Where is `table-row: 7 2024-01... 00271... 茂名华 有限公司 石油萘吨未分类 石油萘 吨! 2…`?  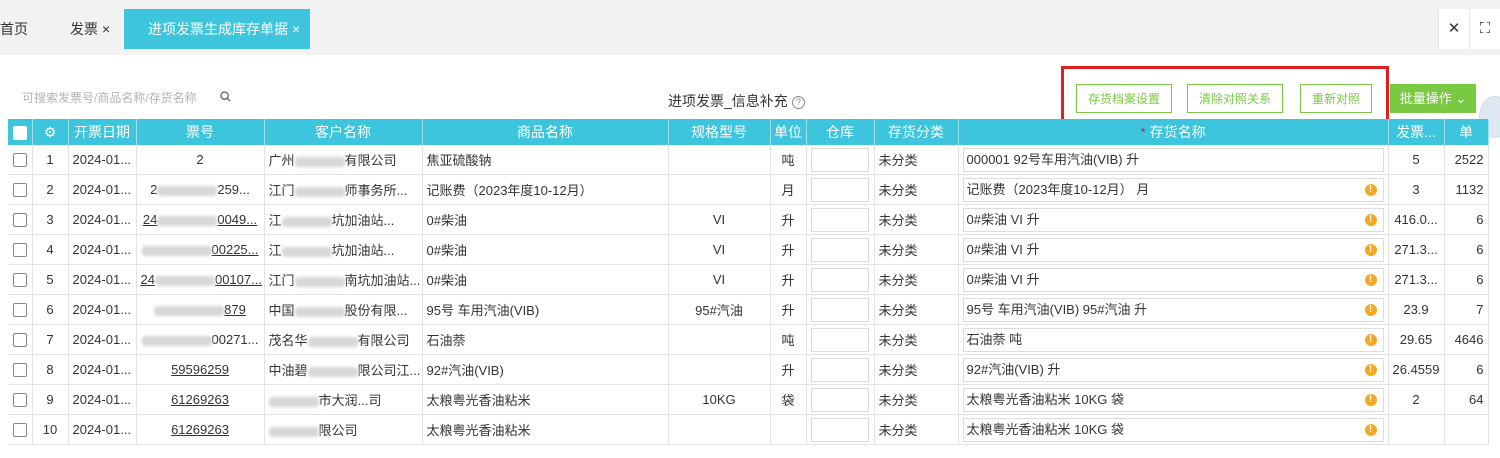 table-row: 7 2024-01... 00271... 茂名华 有限公司 石油萘吨未分类 石油萘 吨! 2… is located at coordinates (748, 339).